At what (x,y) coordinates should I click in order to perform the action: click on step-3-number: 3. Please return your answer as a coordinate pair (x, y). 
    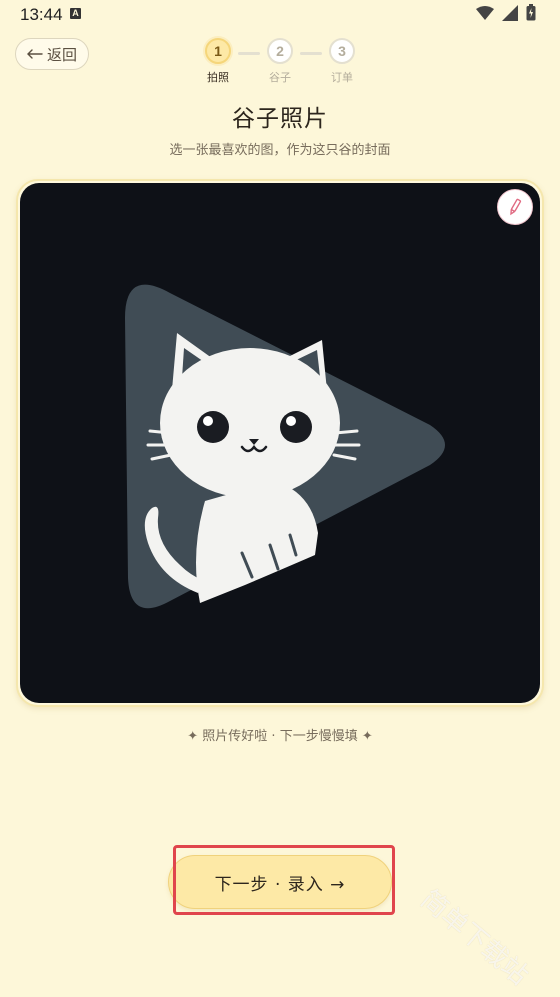
    Looking at the image, I should click on (342, 51).